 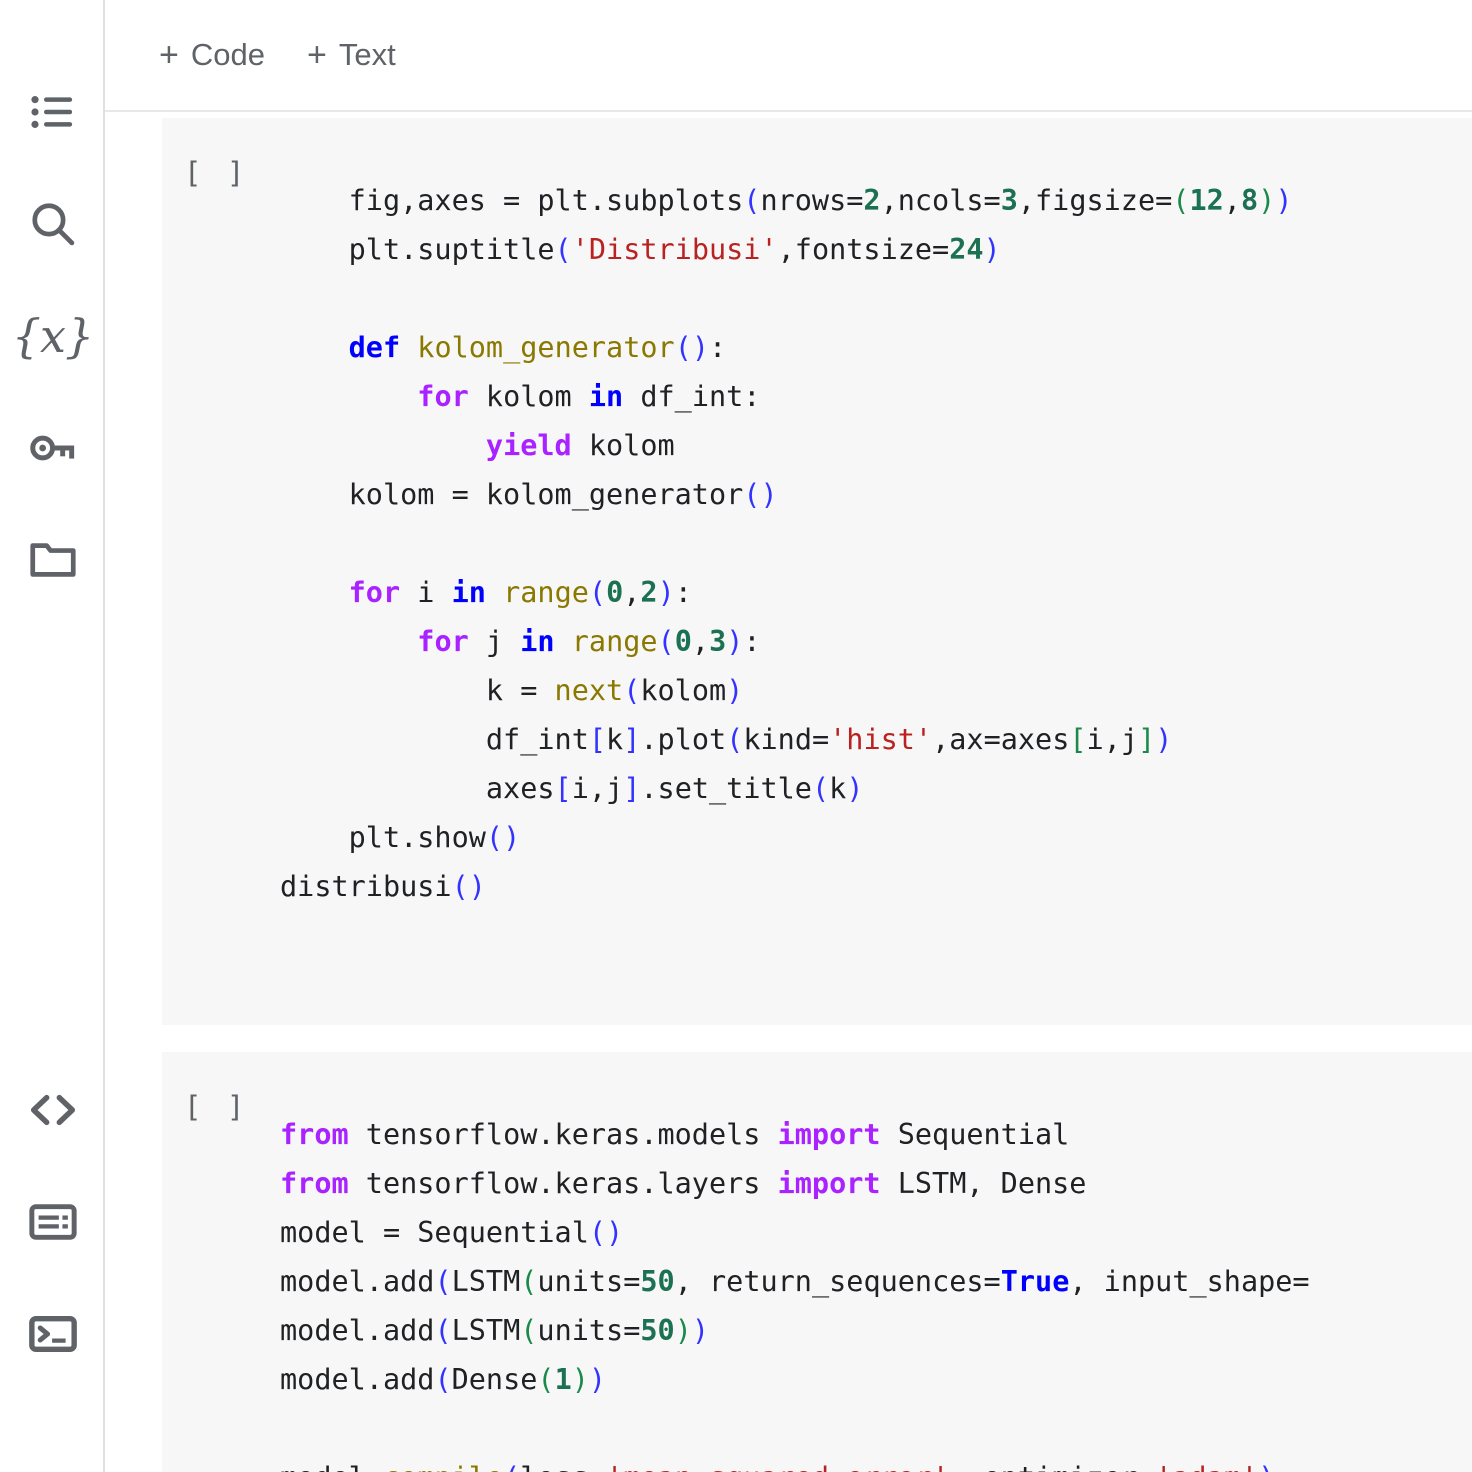 I want to click on code-snippets-icon, so click(x=52, y=1110).